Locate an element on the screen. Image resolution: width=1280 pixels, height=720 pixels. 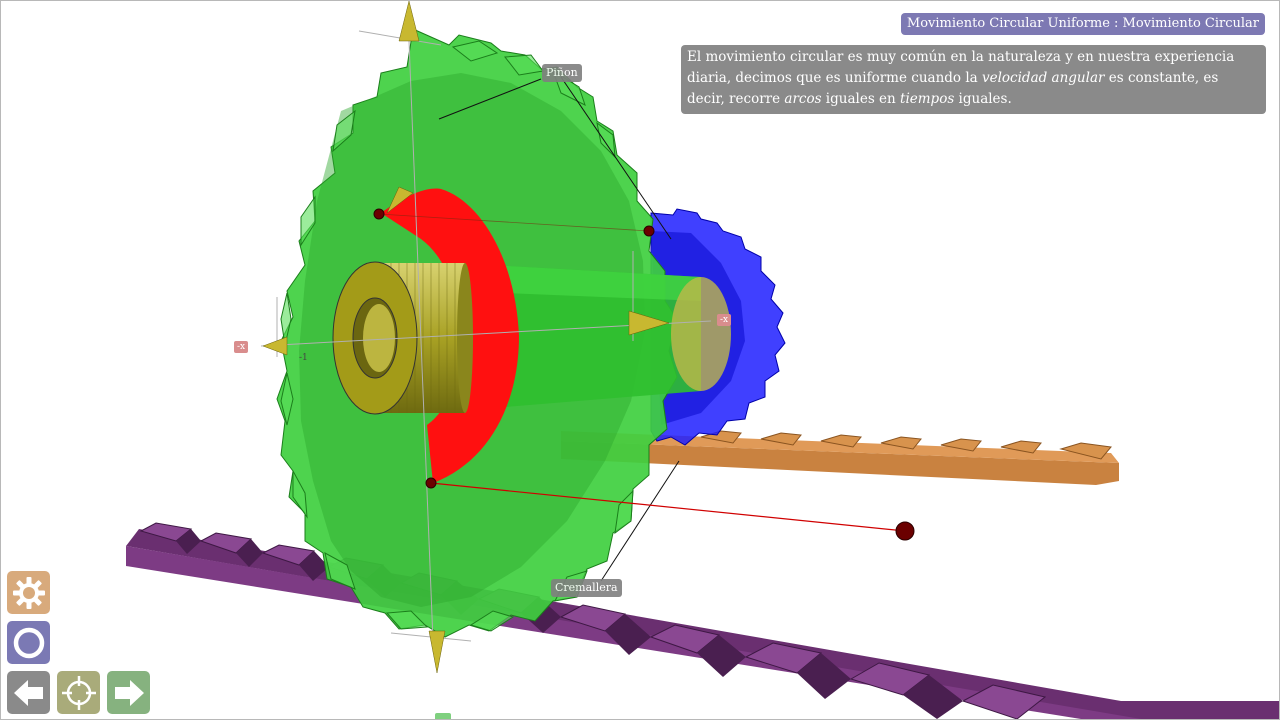
arrow-left-icon is located at coordinates (28, 692).